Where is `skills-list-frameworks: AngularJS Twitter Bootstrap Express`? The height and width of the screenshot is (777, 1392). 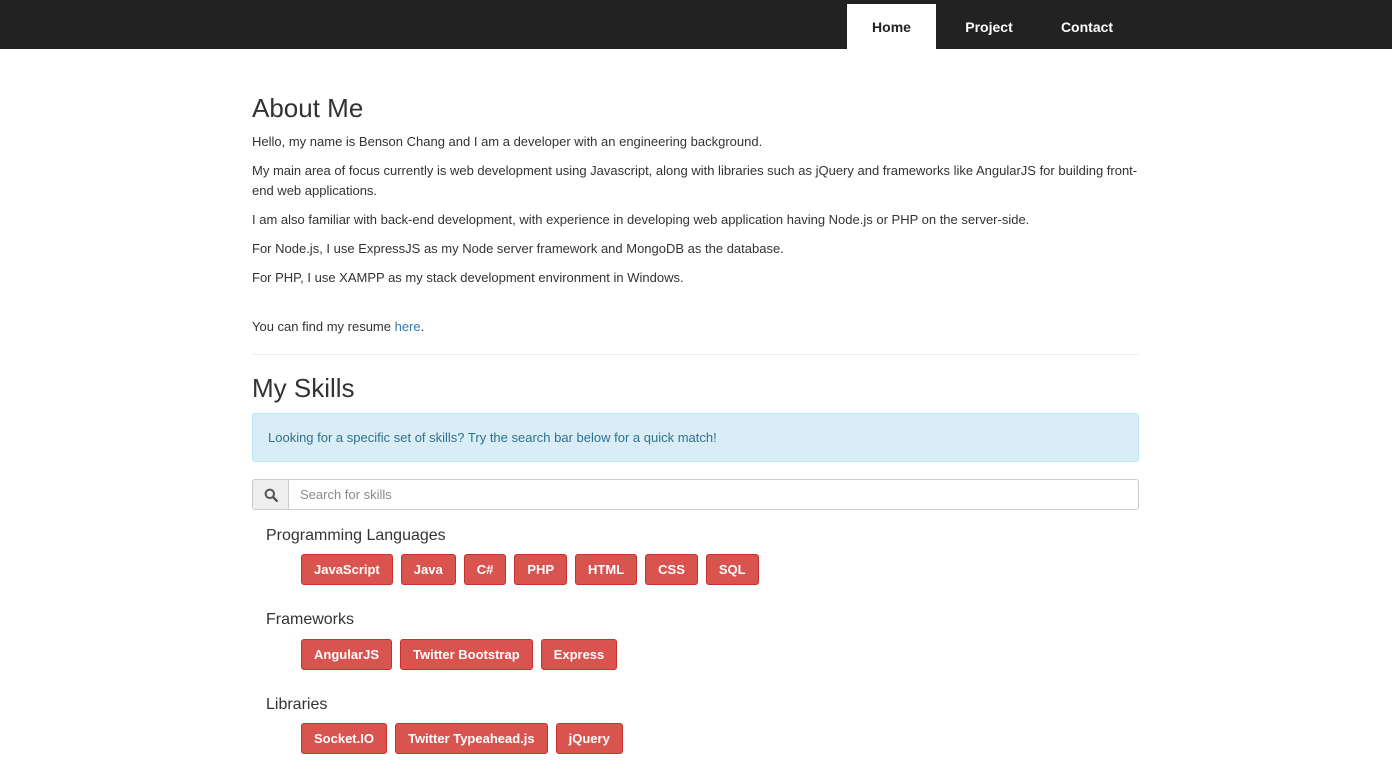
skills-list-frameworks: AngularJS Twitter Bootstrap Express is located at coordinates (459, 654).